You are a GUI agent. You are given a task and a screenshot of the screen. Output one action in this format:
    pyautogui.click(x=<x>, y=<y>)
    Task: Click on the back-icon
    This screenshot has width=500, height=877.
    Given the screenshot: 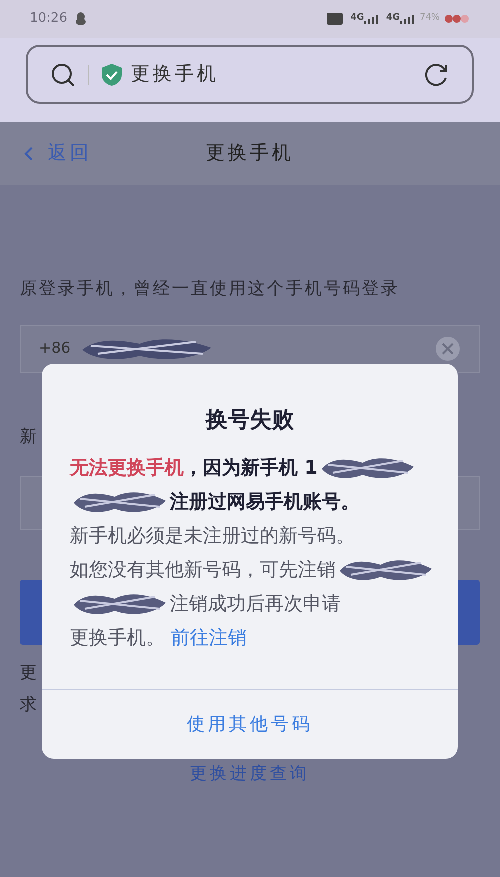 What is the action you would take?
    pyautogui.click(x=29, y=154)
    